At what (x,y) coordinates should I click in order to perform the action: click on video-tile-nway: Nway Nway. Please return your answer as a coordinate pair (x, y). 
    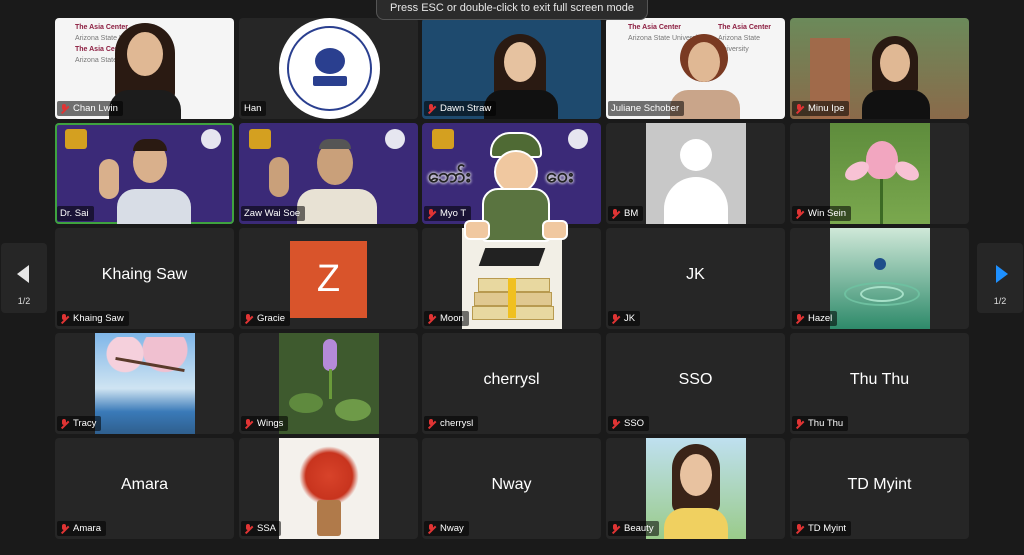
    Looking at the image, I should click on (511, 488).